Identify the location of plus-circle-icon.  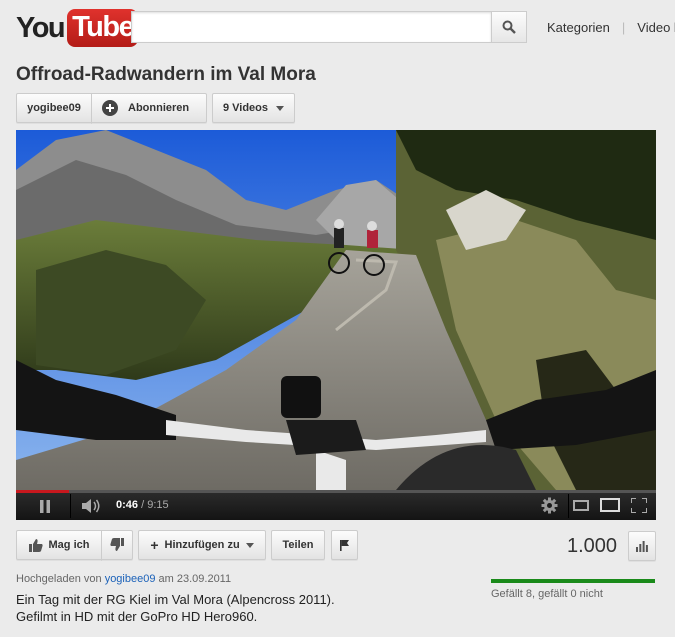
(110, 108).